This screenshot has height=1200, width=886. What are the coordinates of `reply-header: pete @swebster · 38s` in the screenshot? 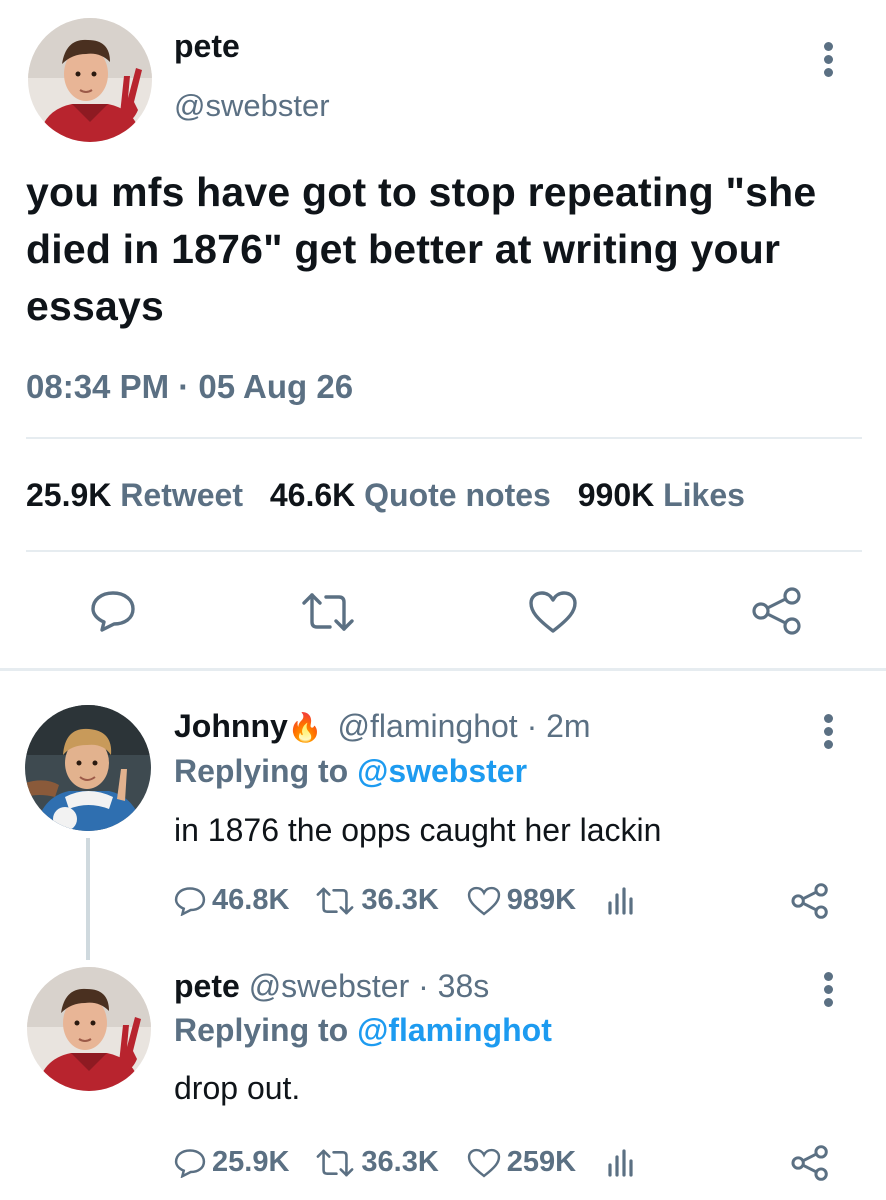 It's located at (331, 986).